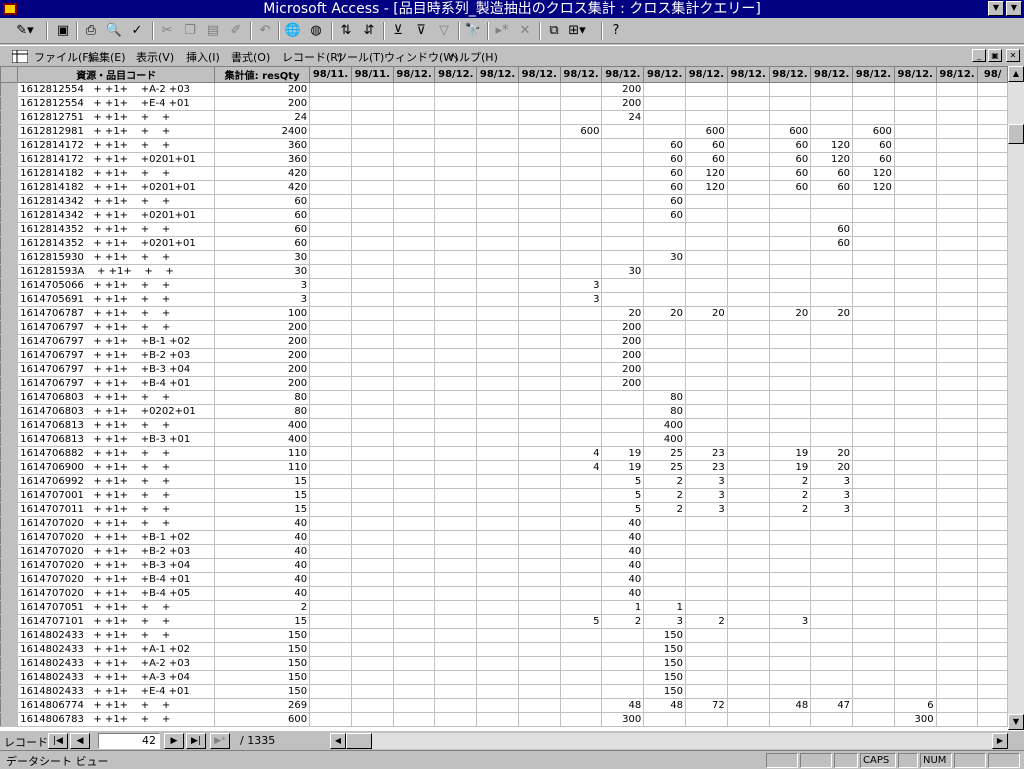  I want to click on table-row: 1612814172 + +1+ + +360 60 60 60 120 60, so click(504, 145).